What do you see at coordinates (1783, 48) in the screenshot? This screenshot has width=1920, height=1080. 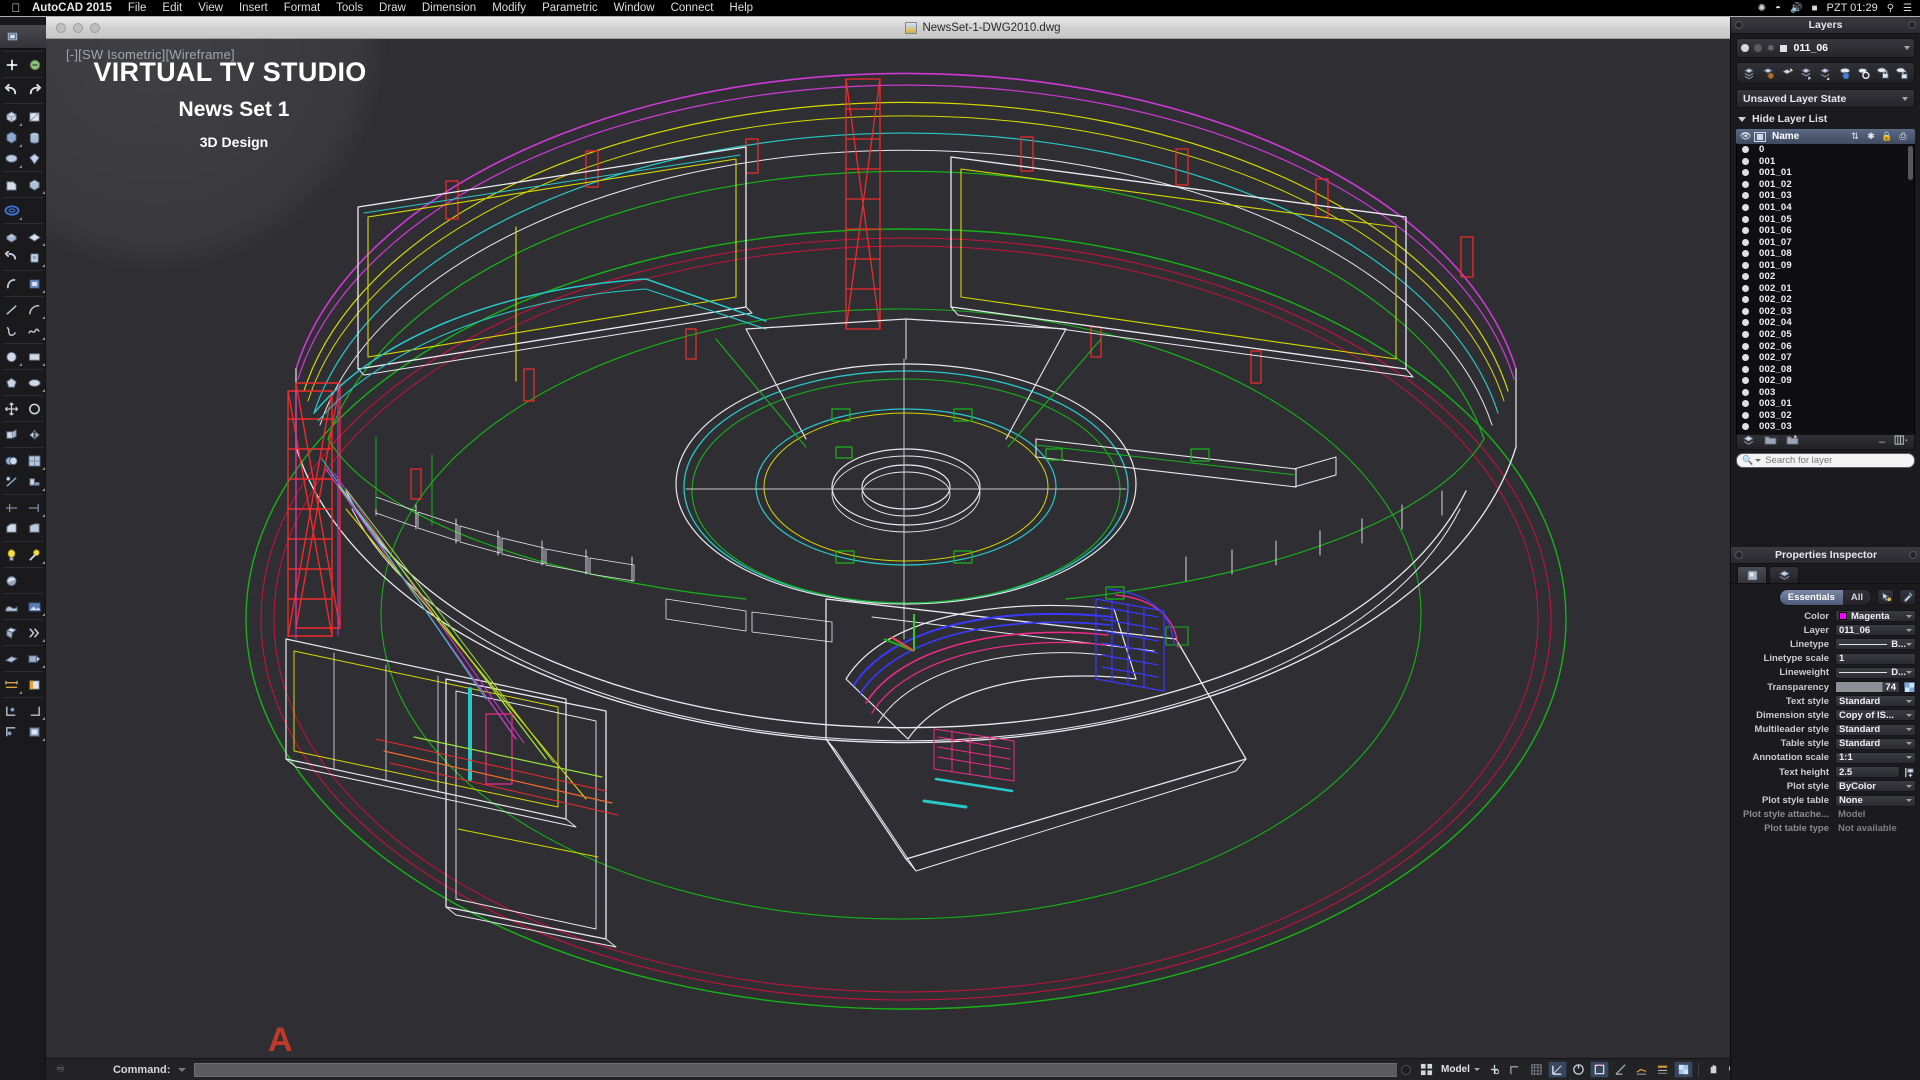 I see `layer-color-swatch` at bounding box center [1783, 48].